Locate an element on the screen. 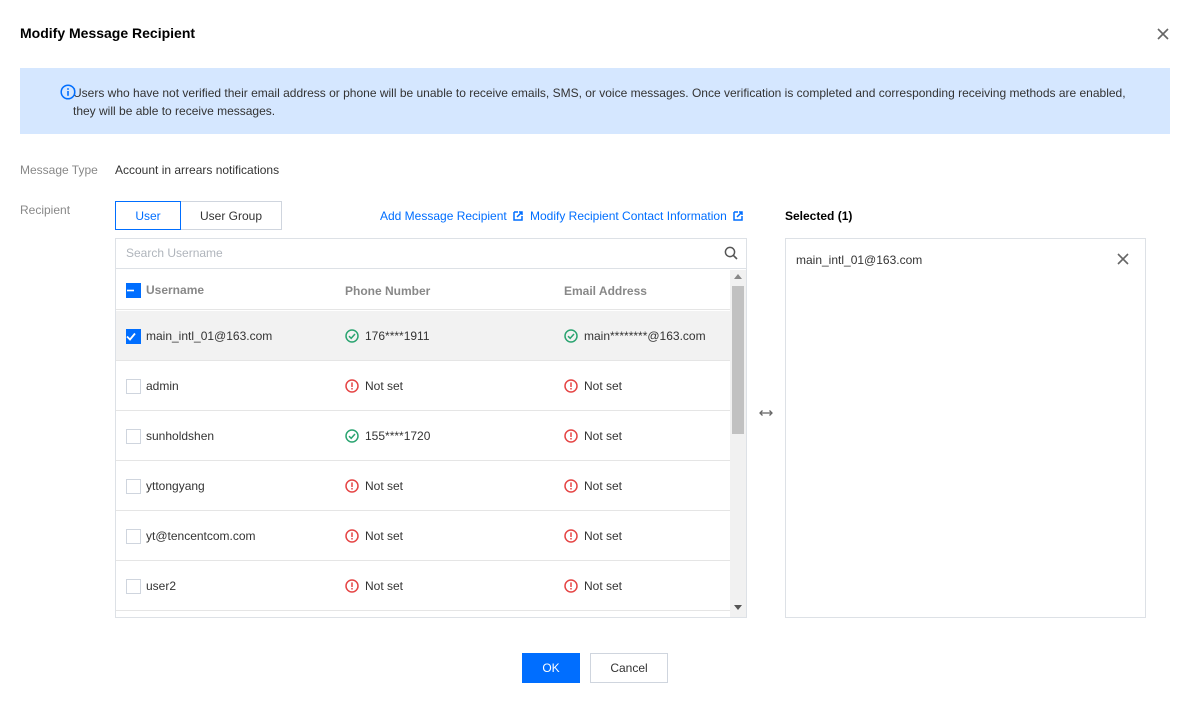  phone-text: 155****1720 is located at coordinates (398, 436).